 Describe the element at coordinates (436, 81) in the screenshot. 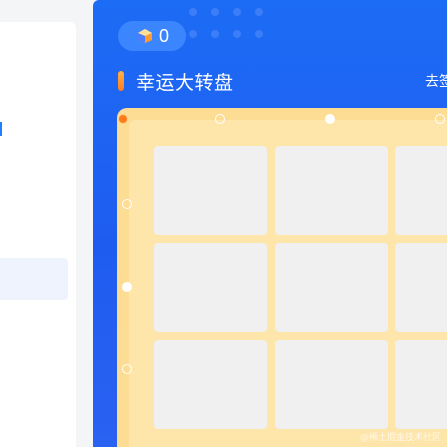

I see `signin-link: 去签` at that location.